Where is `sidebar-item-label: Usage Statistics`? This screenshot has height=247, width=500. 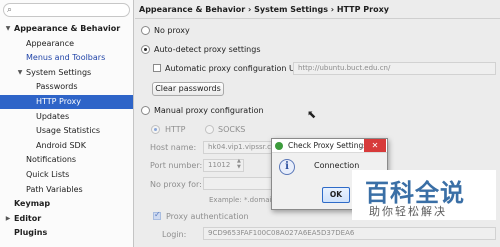 sidebar-item-label: Usage Statistics is located at coordinates (68, 131).